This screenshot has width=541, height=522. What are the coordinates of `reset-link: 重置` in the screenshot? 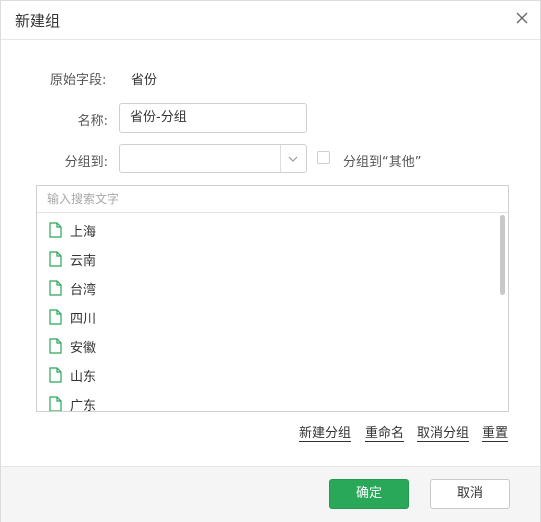 It's located at (495, 434).